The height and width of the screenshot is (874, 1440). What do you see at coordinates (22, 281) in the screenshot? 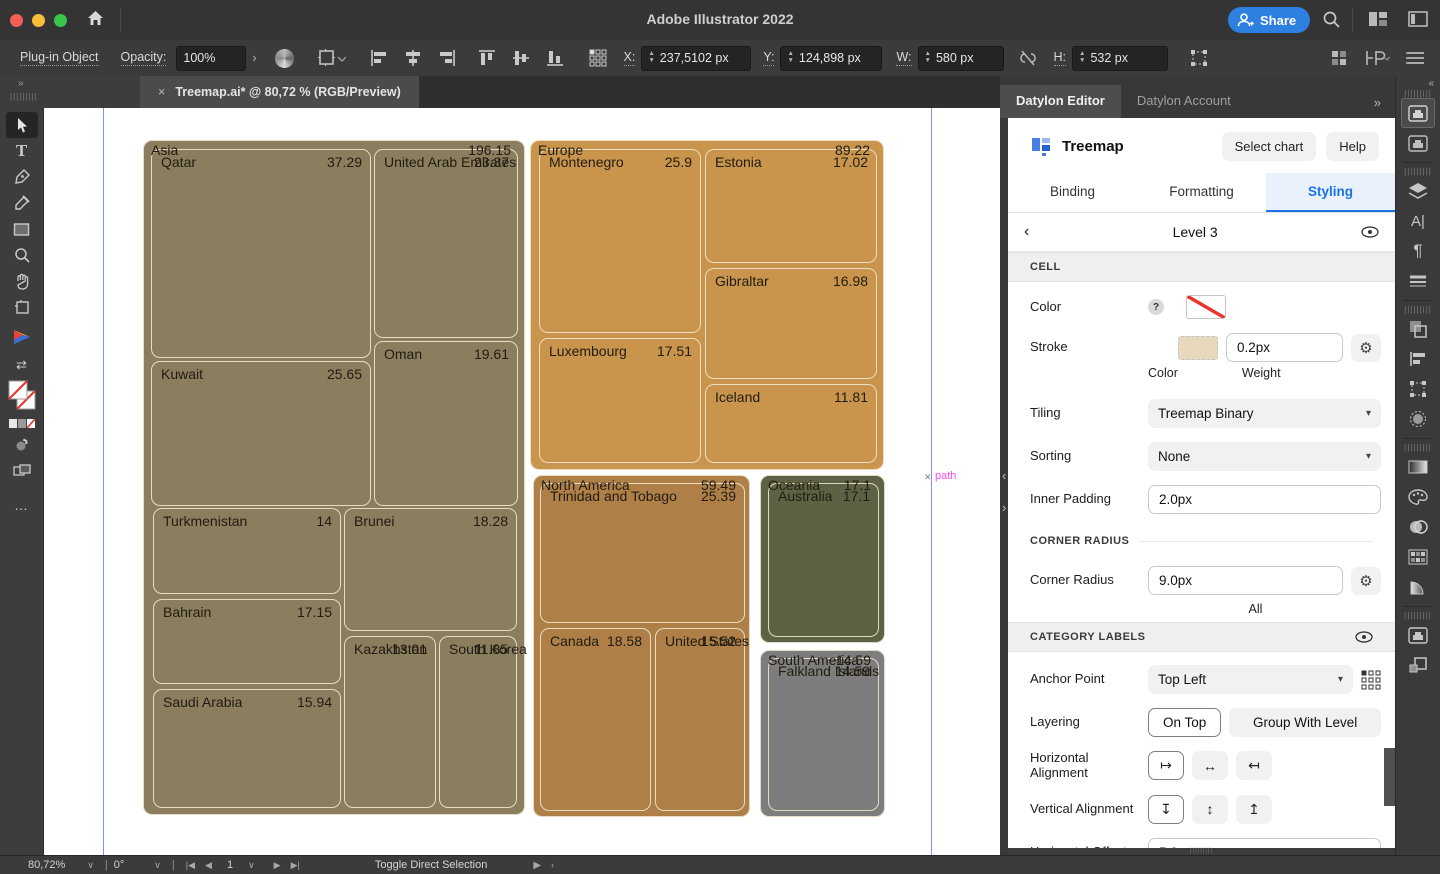
I see `hand-tool` at bounding box center [22, 281].